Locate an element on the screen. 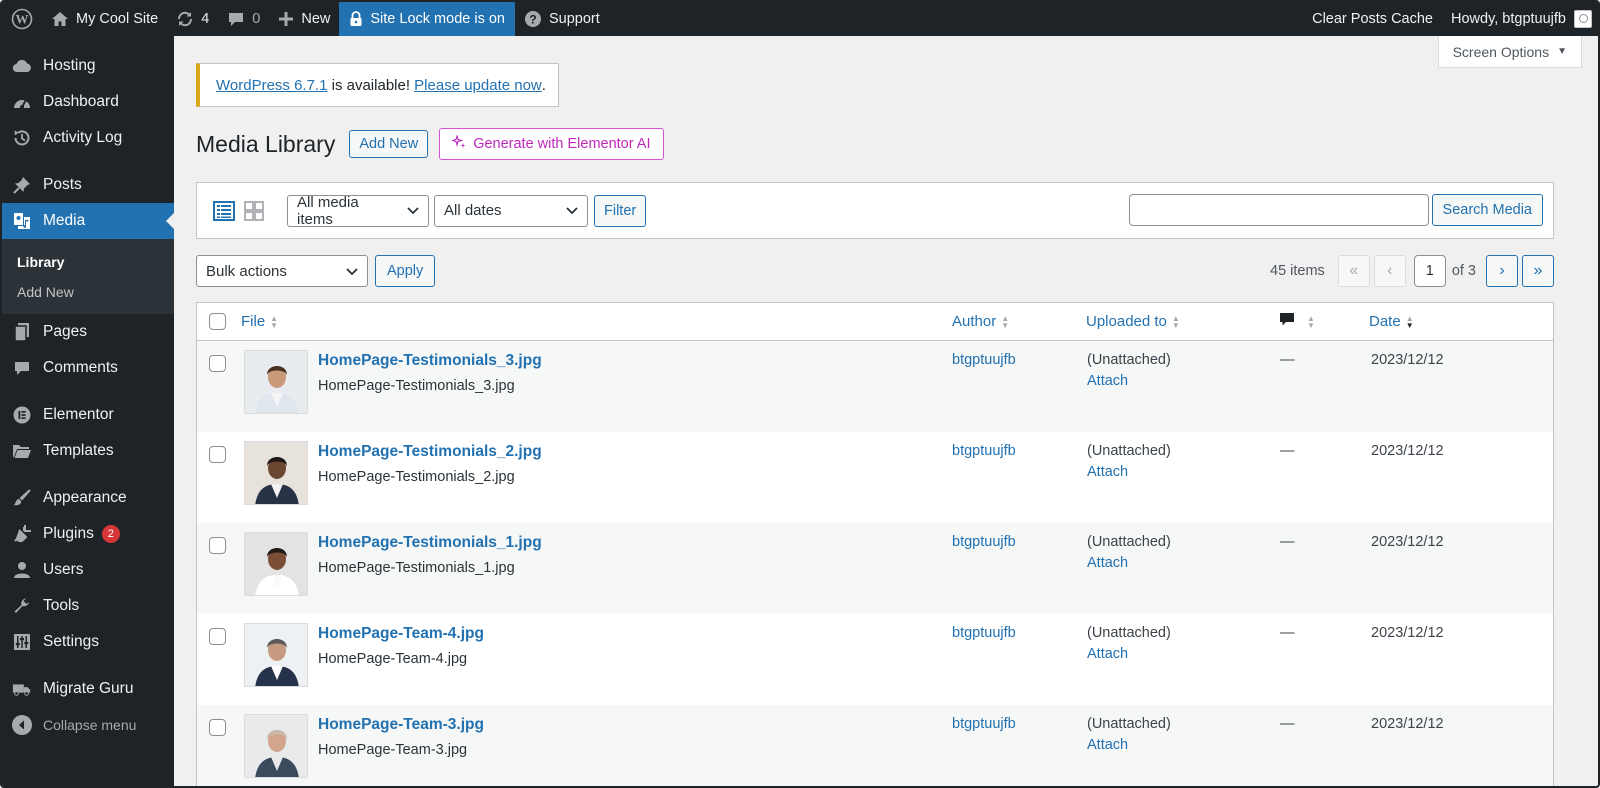  next-page-button: › is located at coordinates (1502, 271).